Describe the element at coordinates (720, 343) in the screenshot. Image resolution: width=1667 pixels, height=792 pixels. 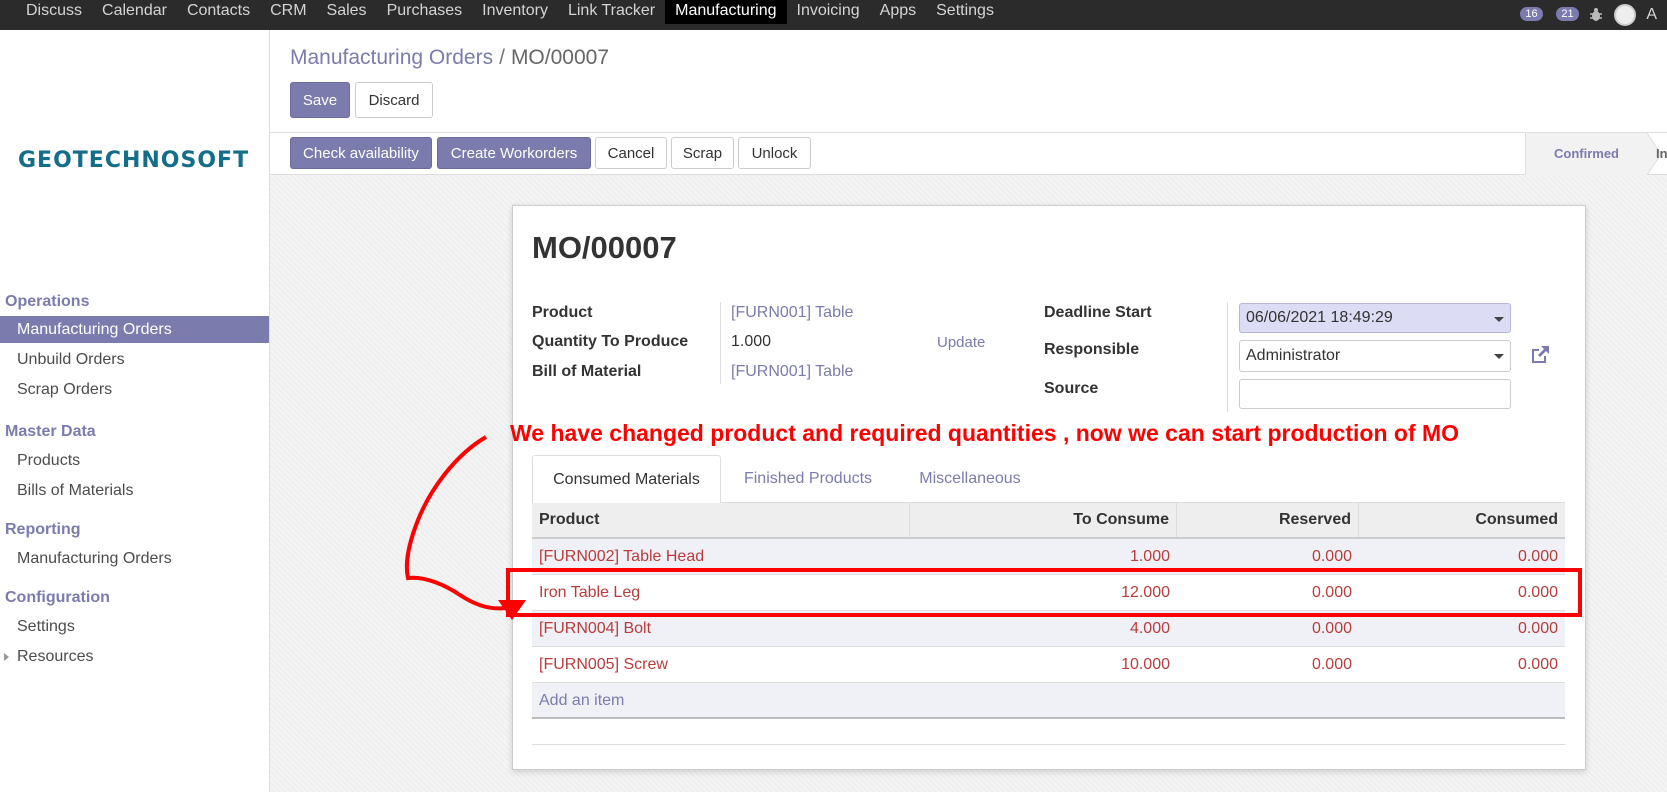
I see `field-separator` at that location.